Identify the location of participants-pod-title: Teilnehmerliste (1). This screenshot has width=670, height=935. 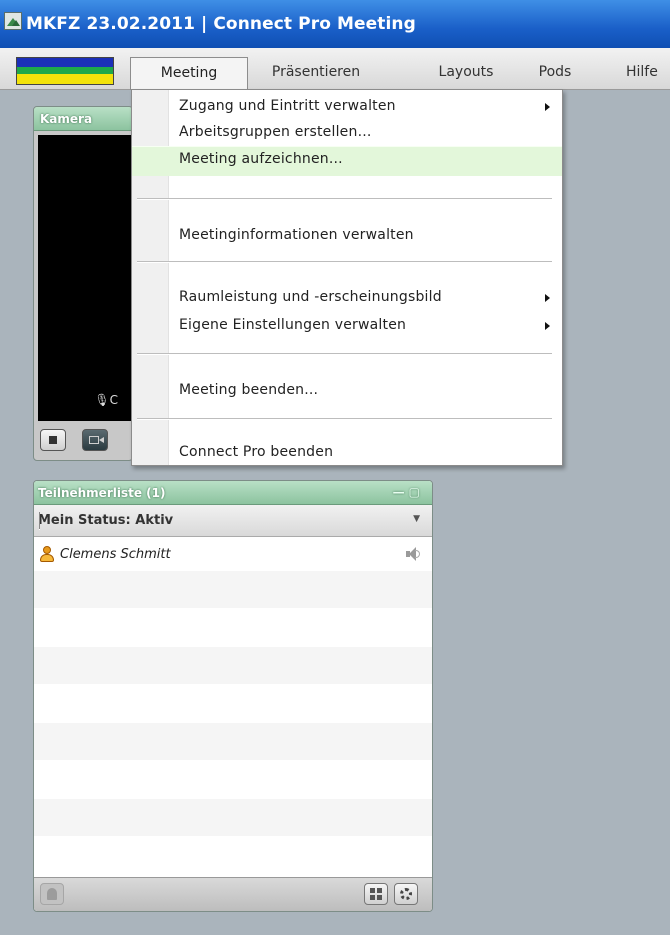
(102, 493).